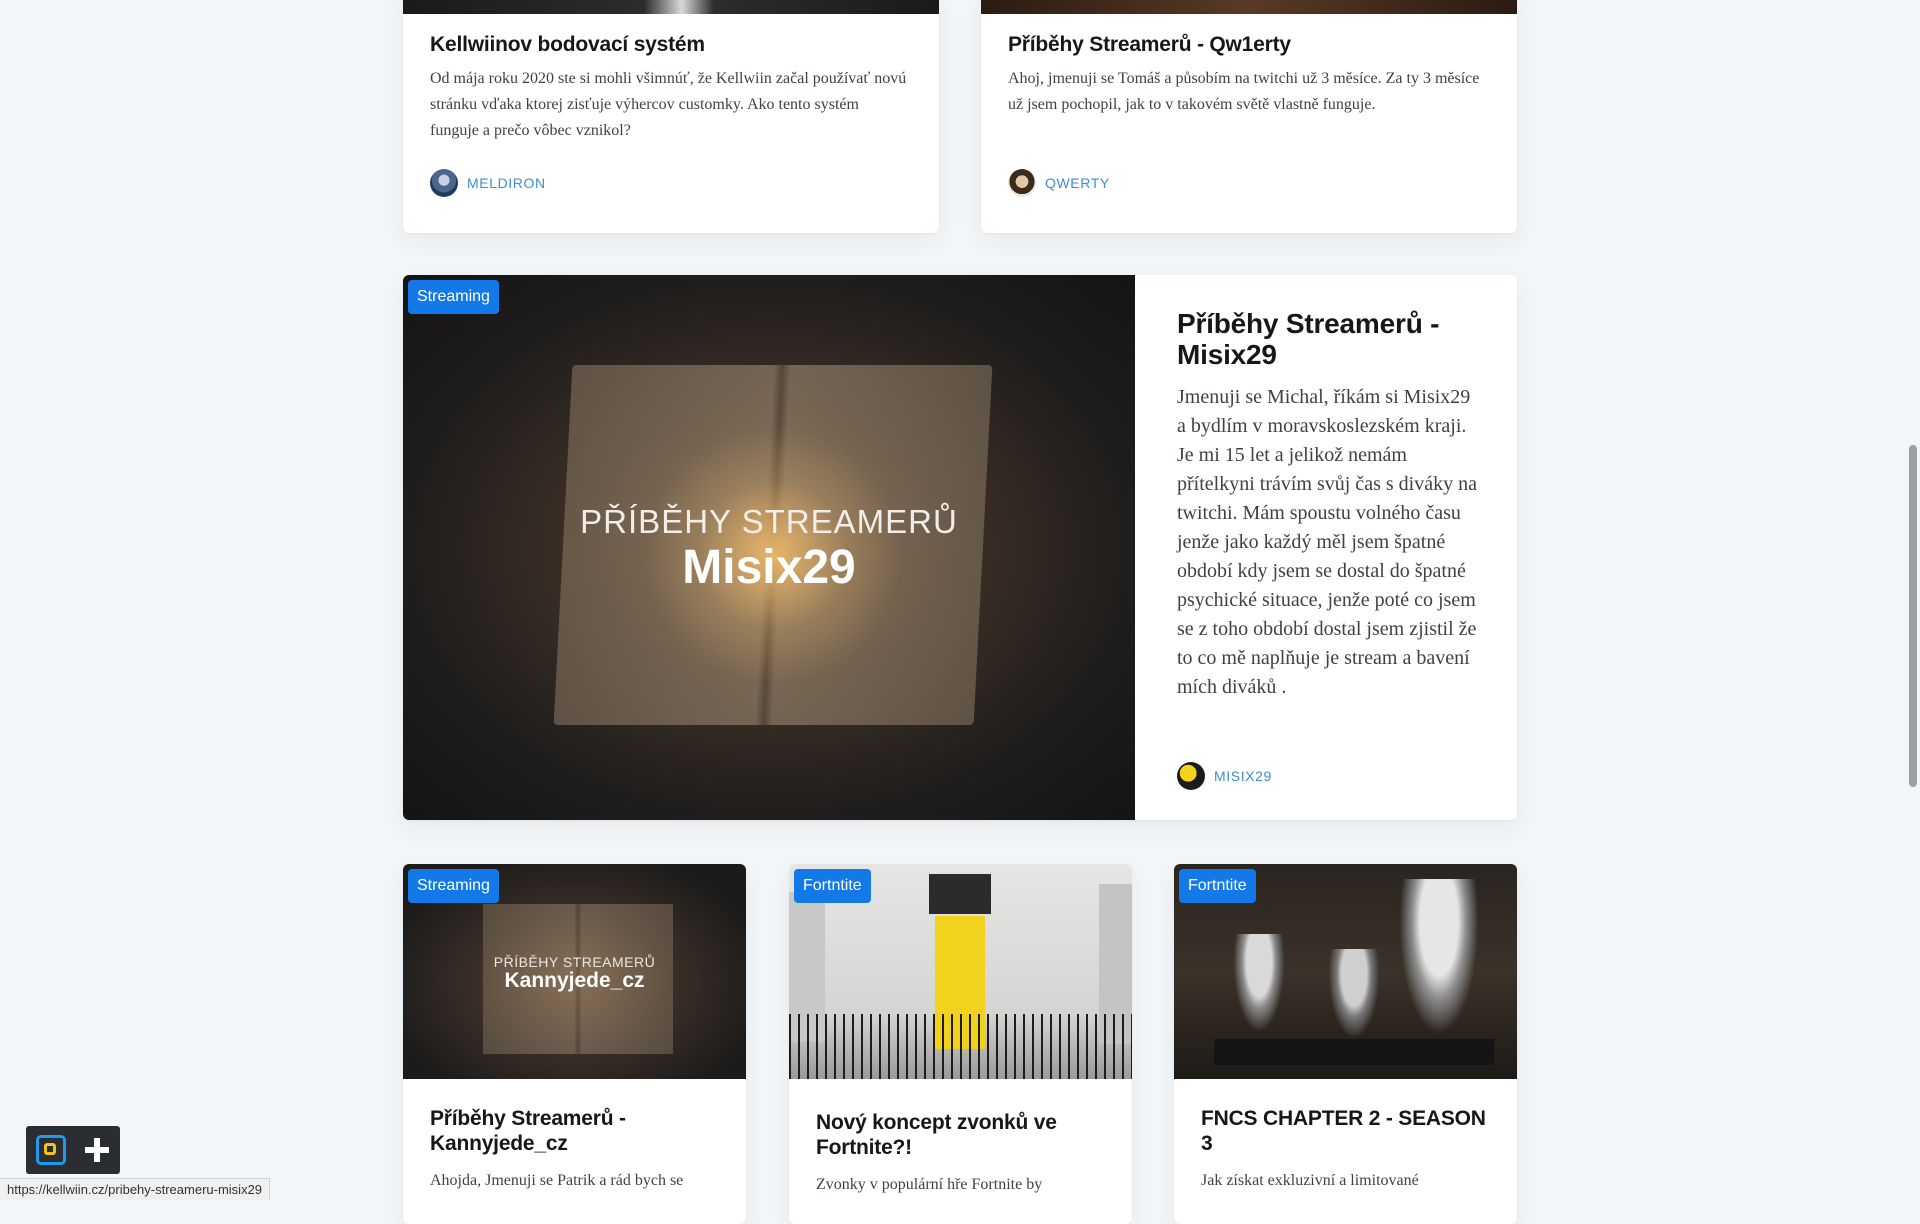 The width and height of the screenshot is (1920, 1224). I want to click on post-excerpt: Jak získat exkluzivní a limitované, so click(1310, 1180).